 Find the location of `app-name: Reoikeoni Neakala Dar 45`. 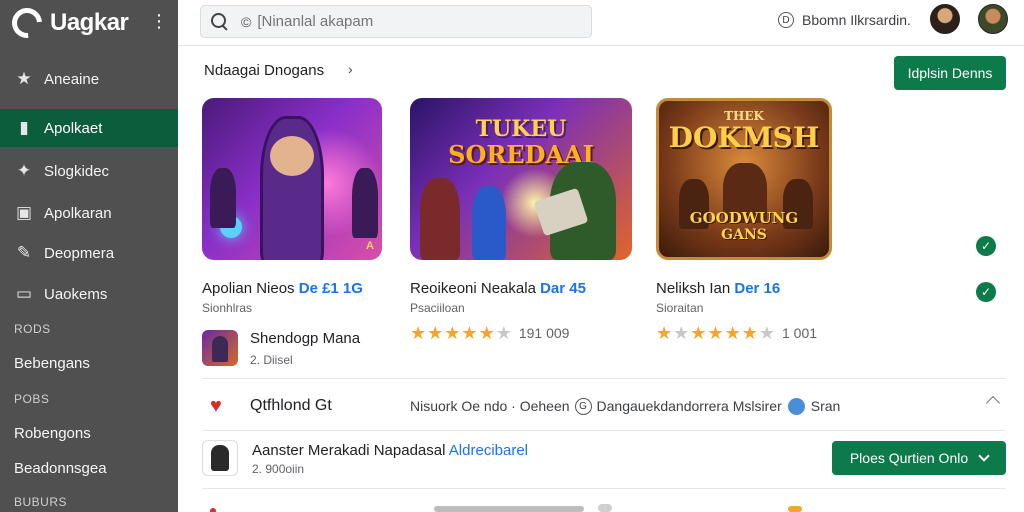

app-name: Reoikeoni Neakala Dar 45 is located at coordinates (510, 288).